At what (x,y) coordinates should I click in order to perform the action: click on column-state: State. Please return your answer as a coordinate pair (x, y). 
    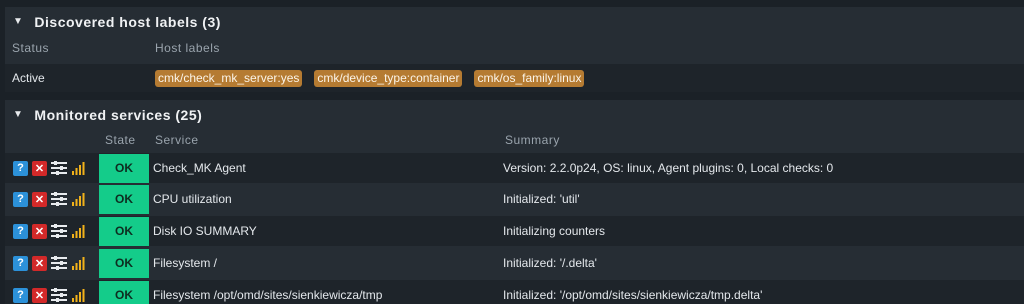
    Looking at the image, I should click on (120, 140).